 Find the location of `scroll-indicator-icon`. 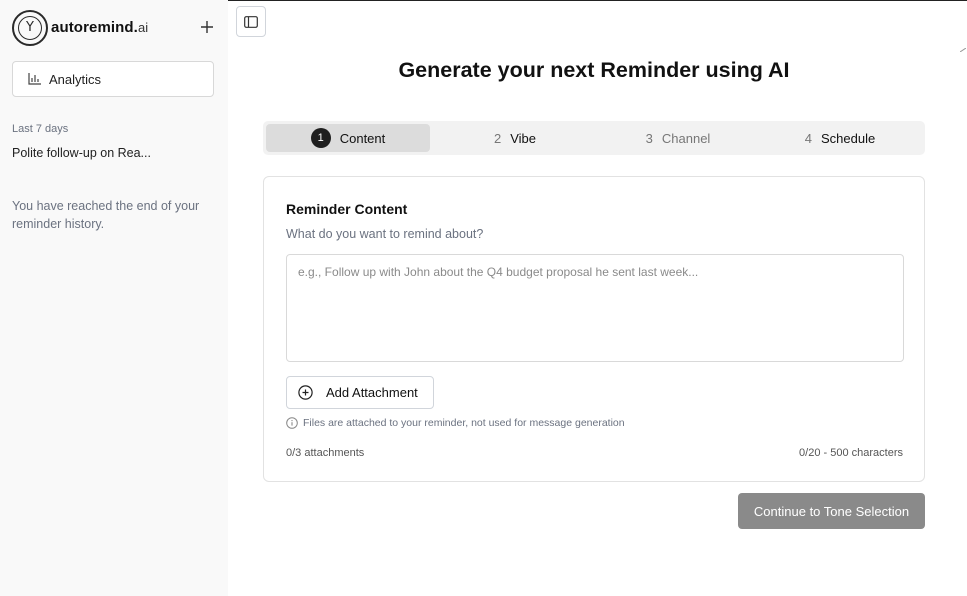

scroll-indicator-icon is located at coordinates (963, 50).